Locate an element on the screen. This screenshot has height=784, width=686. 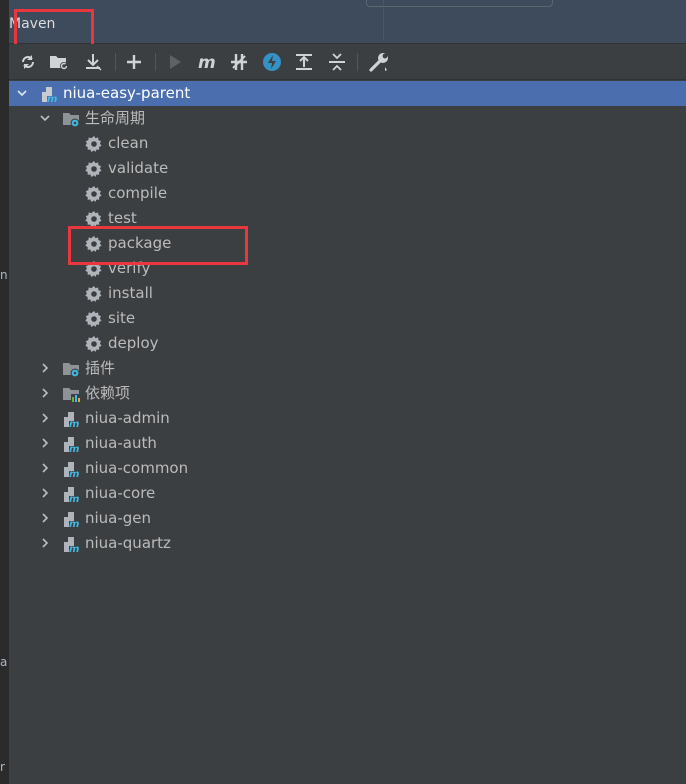
tree-node-goal-validate: validate is located at coordinates (347, 168).